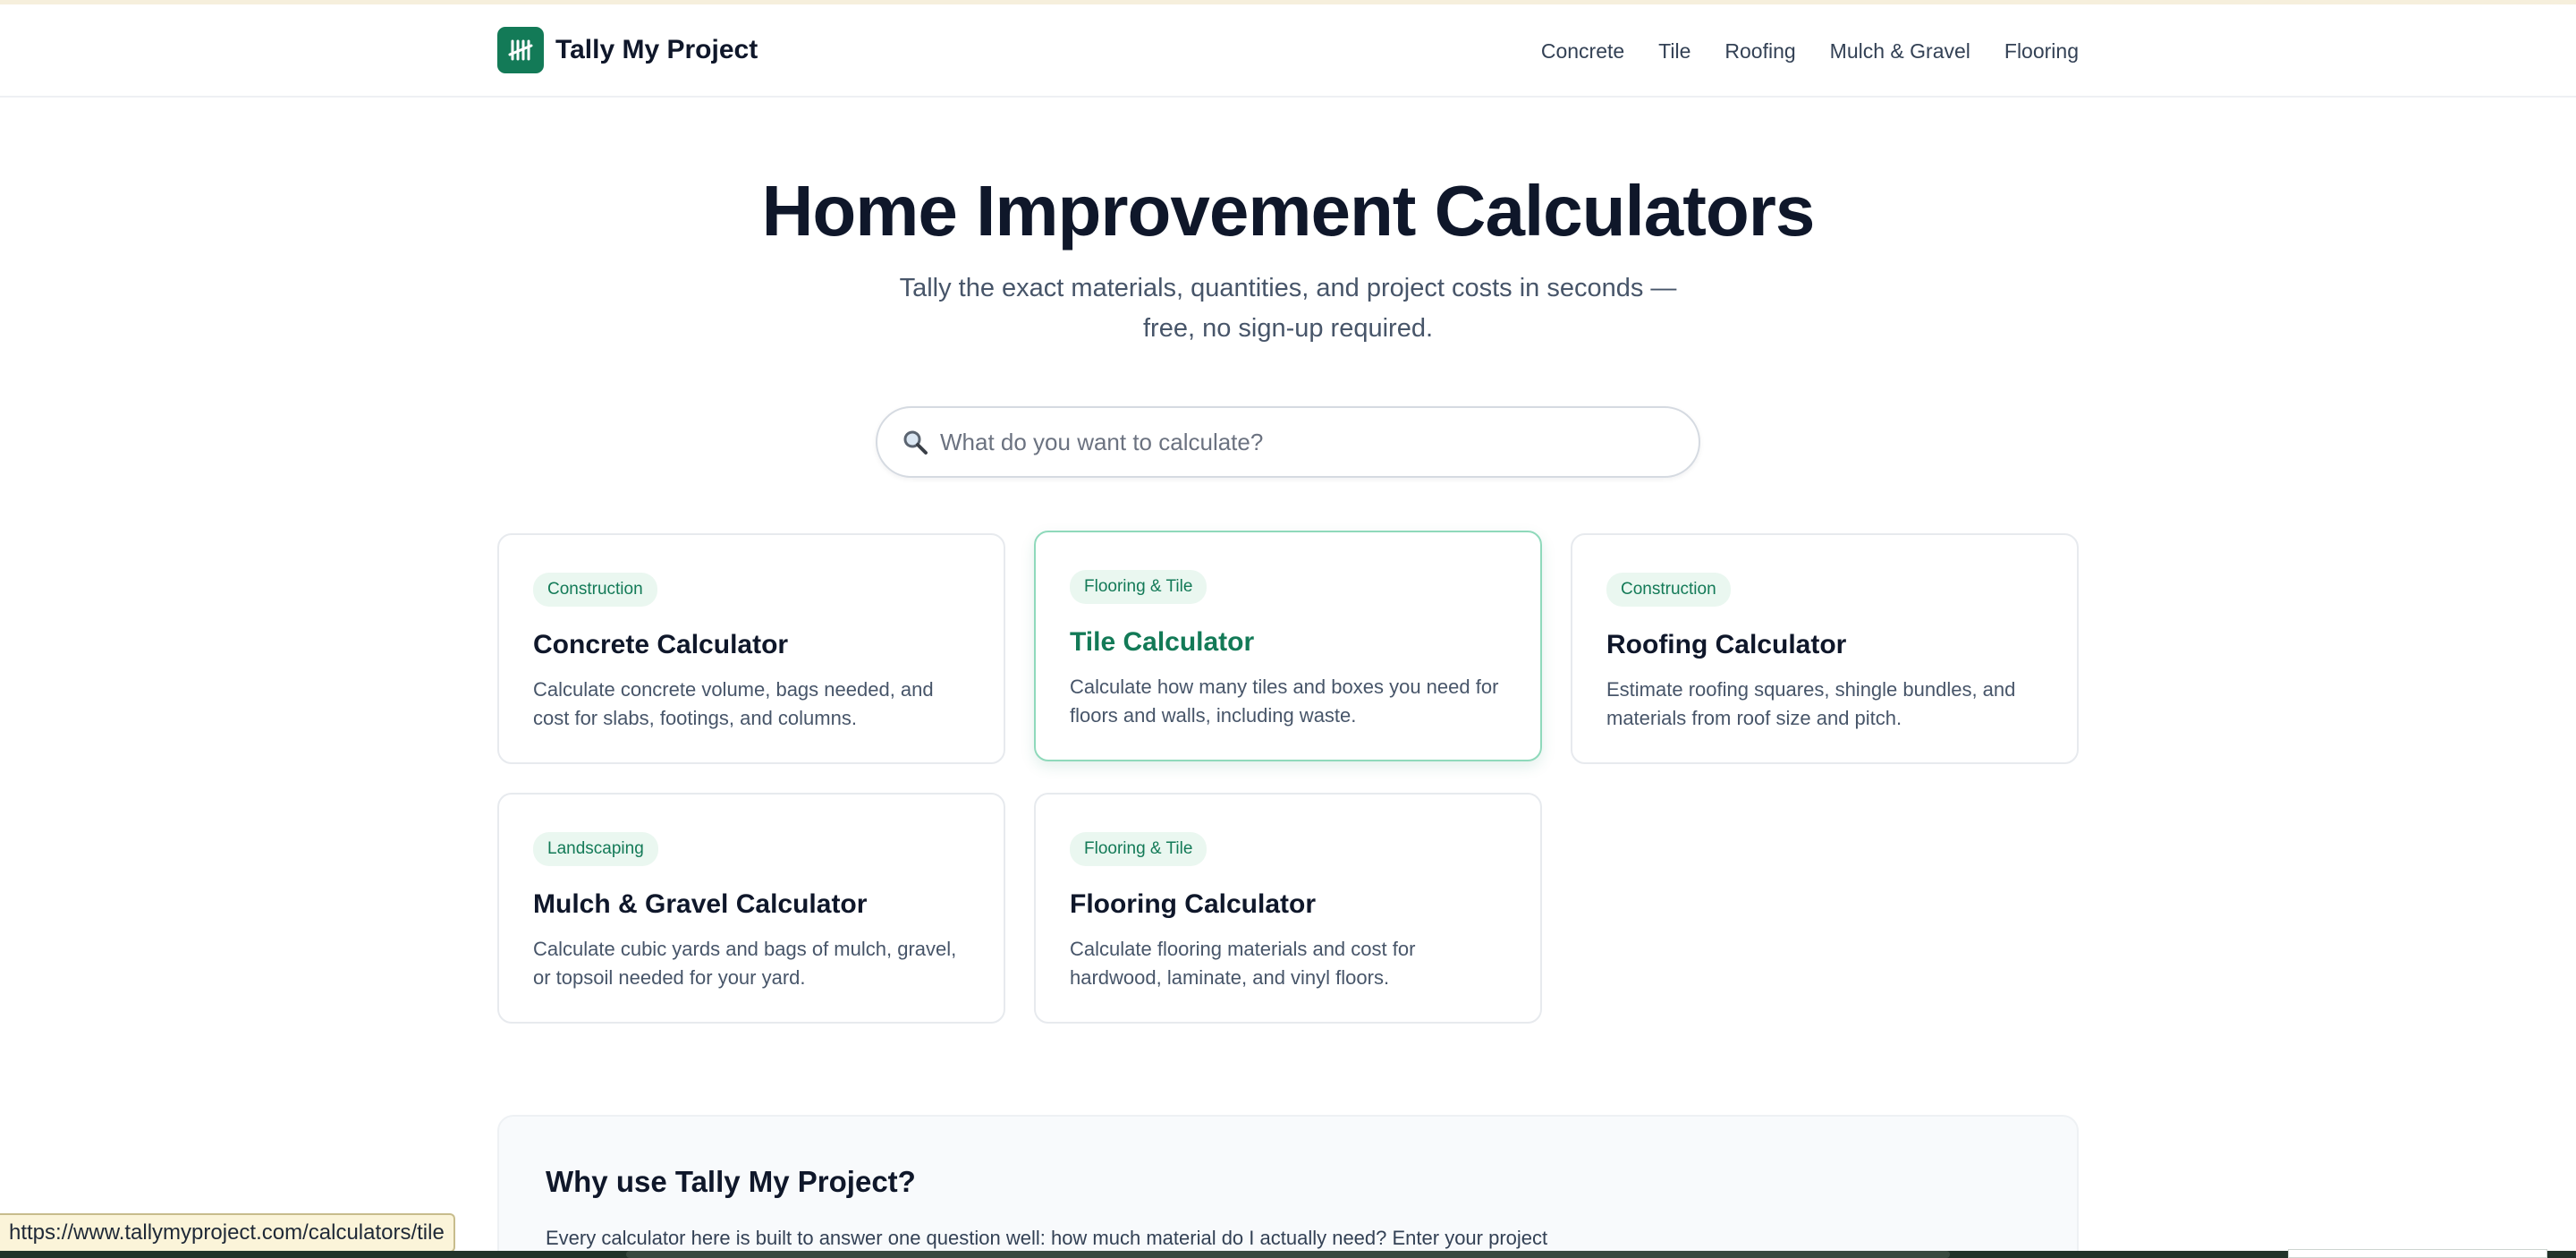 The image size is (2576, 1258). Describe the element at coordinates (731, 1181) in the screenshot. I see `why-section-title: Why use Tally My Project?` at that location.